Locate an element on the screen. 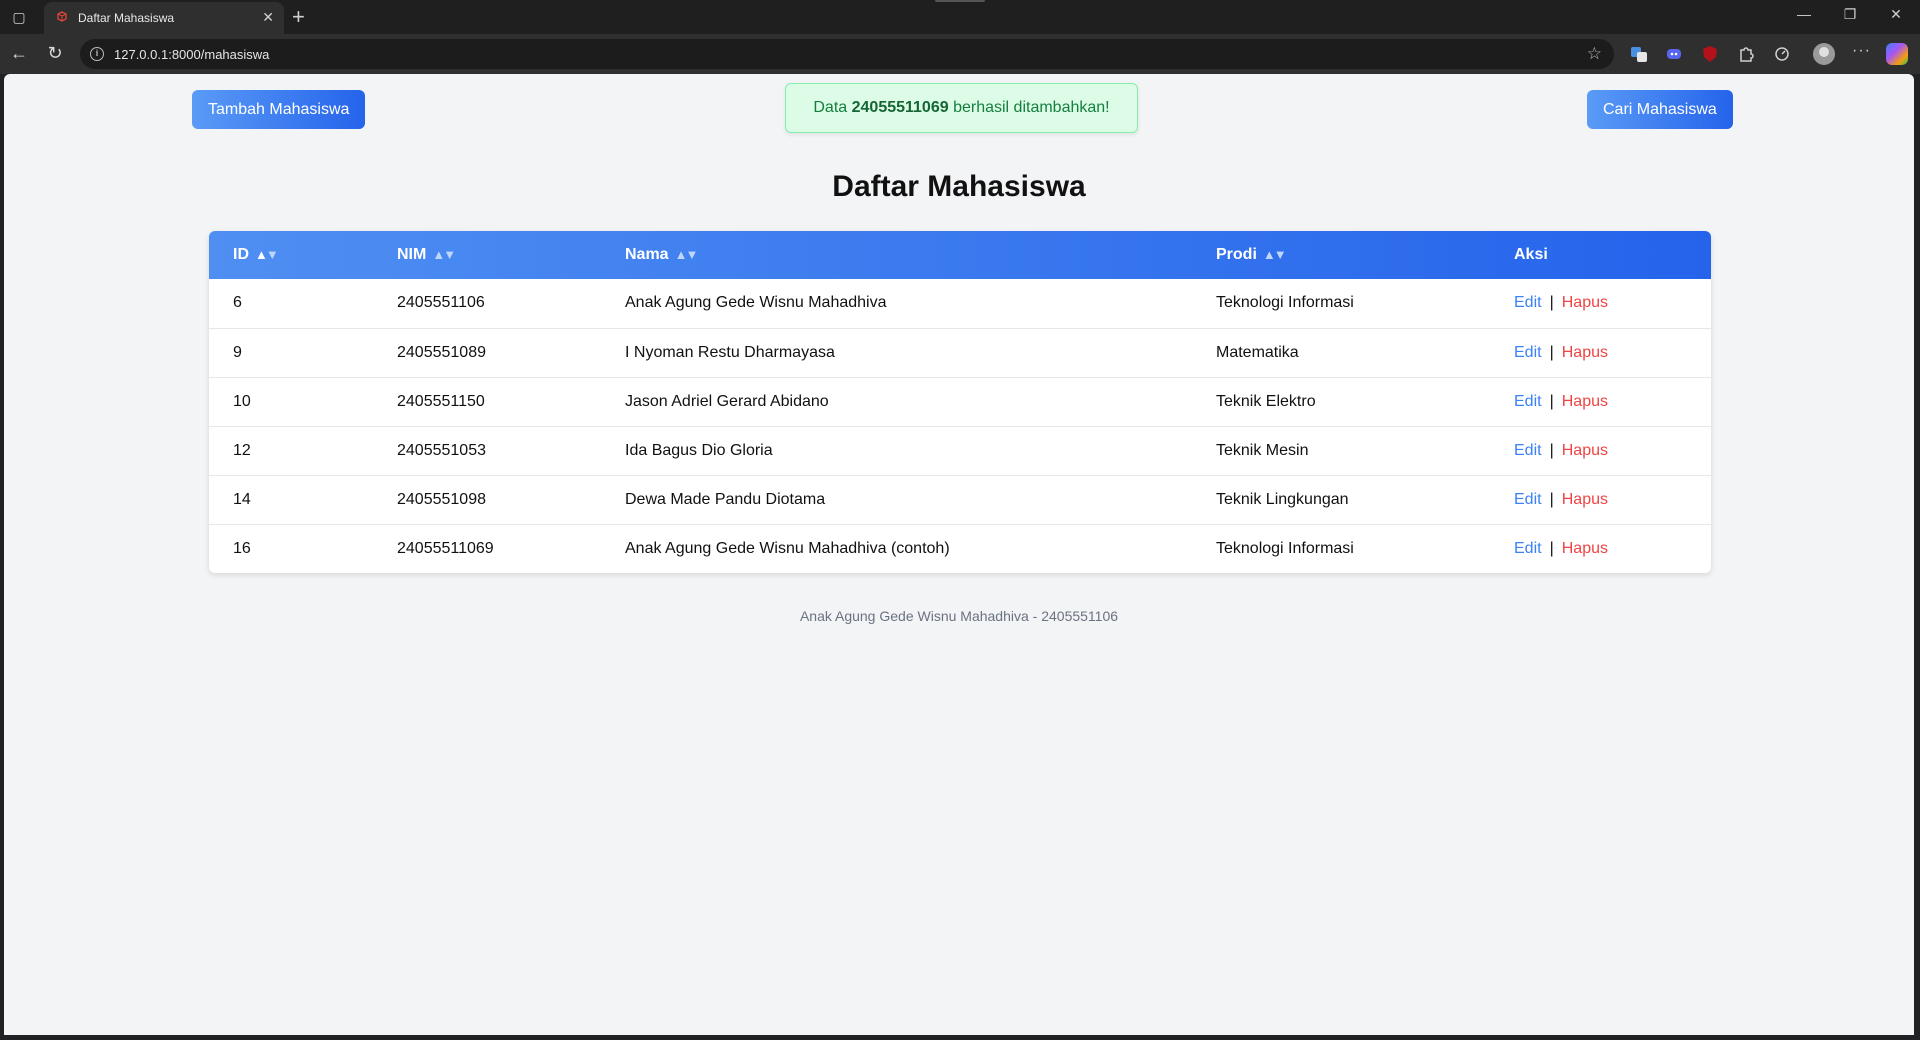 The image size is (1920, 1040). address-bar: i 127.0.0.1:8000/mahasiswa ☆ is located at coordinates (847, 54).